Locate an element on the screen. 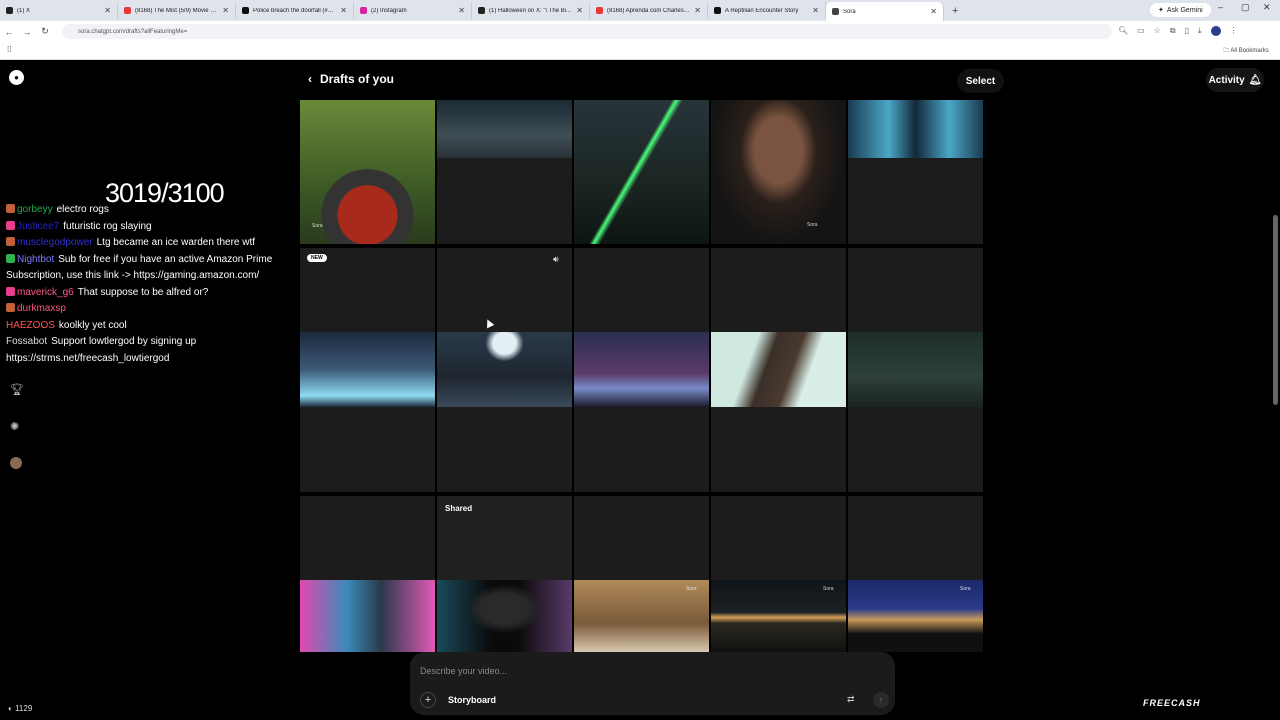  menu-icon: ⋮ is located at coordinates (1234, 31).